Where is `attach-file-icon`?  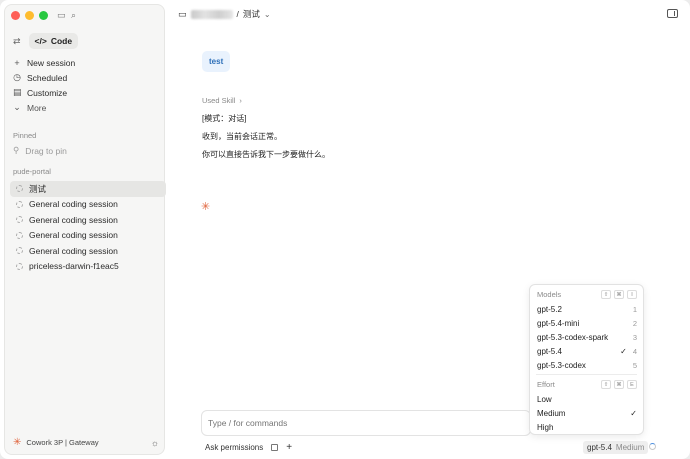
attach-file-icon is located at coordinates (275, 447).